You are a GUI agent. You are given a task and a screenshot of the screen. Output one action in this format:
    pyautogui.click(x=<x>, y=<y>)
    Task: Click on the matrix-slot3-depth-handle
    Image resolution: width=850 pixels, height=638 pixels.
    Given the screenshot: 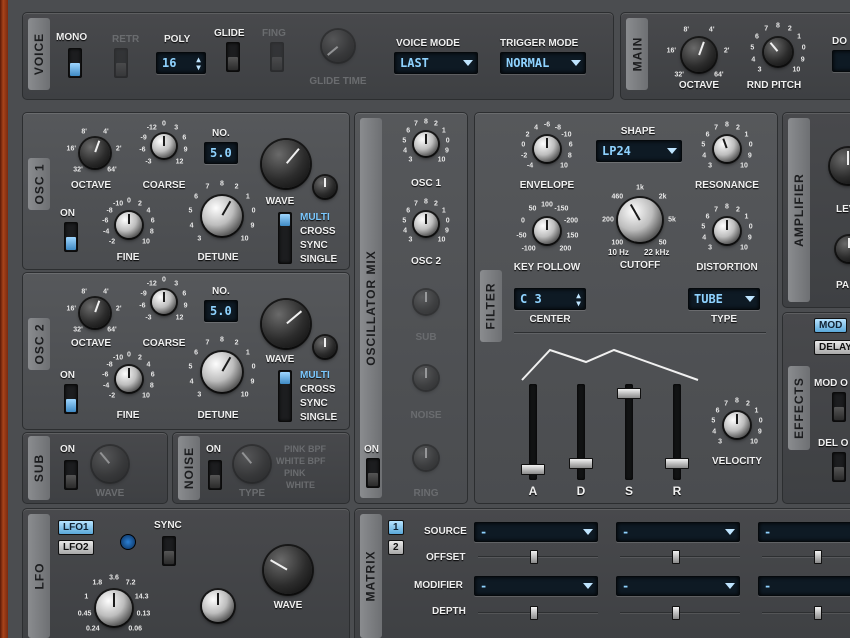 What is the action you would take?
    pyautogui.click(x=818, y=613)
    